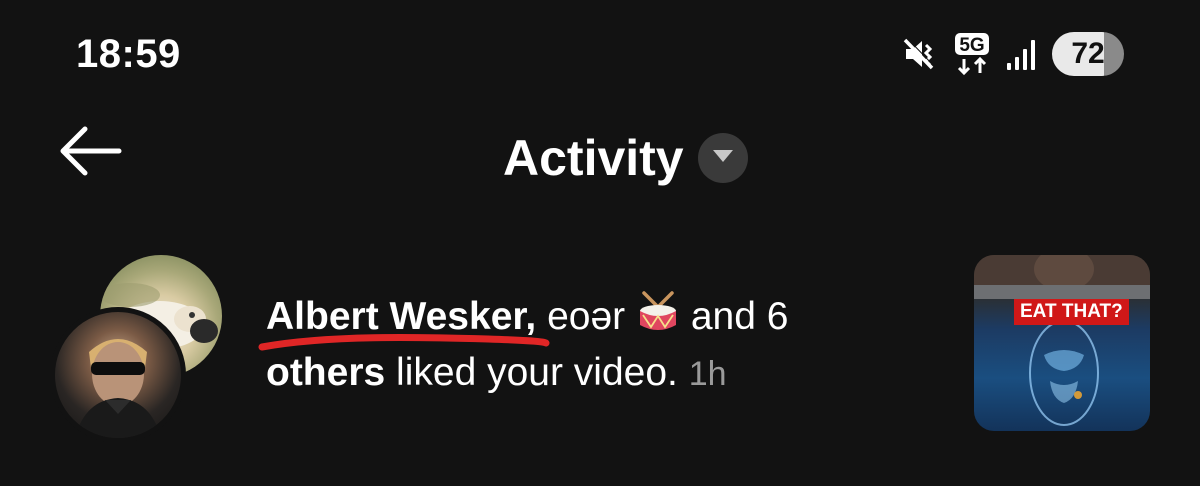 The height and width of the screenshot is (486, 1200). I want to click on time-ago: 1h, so click(707, 374).